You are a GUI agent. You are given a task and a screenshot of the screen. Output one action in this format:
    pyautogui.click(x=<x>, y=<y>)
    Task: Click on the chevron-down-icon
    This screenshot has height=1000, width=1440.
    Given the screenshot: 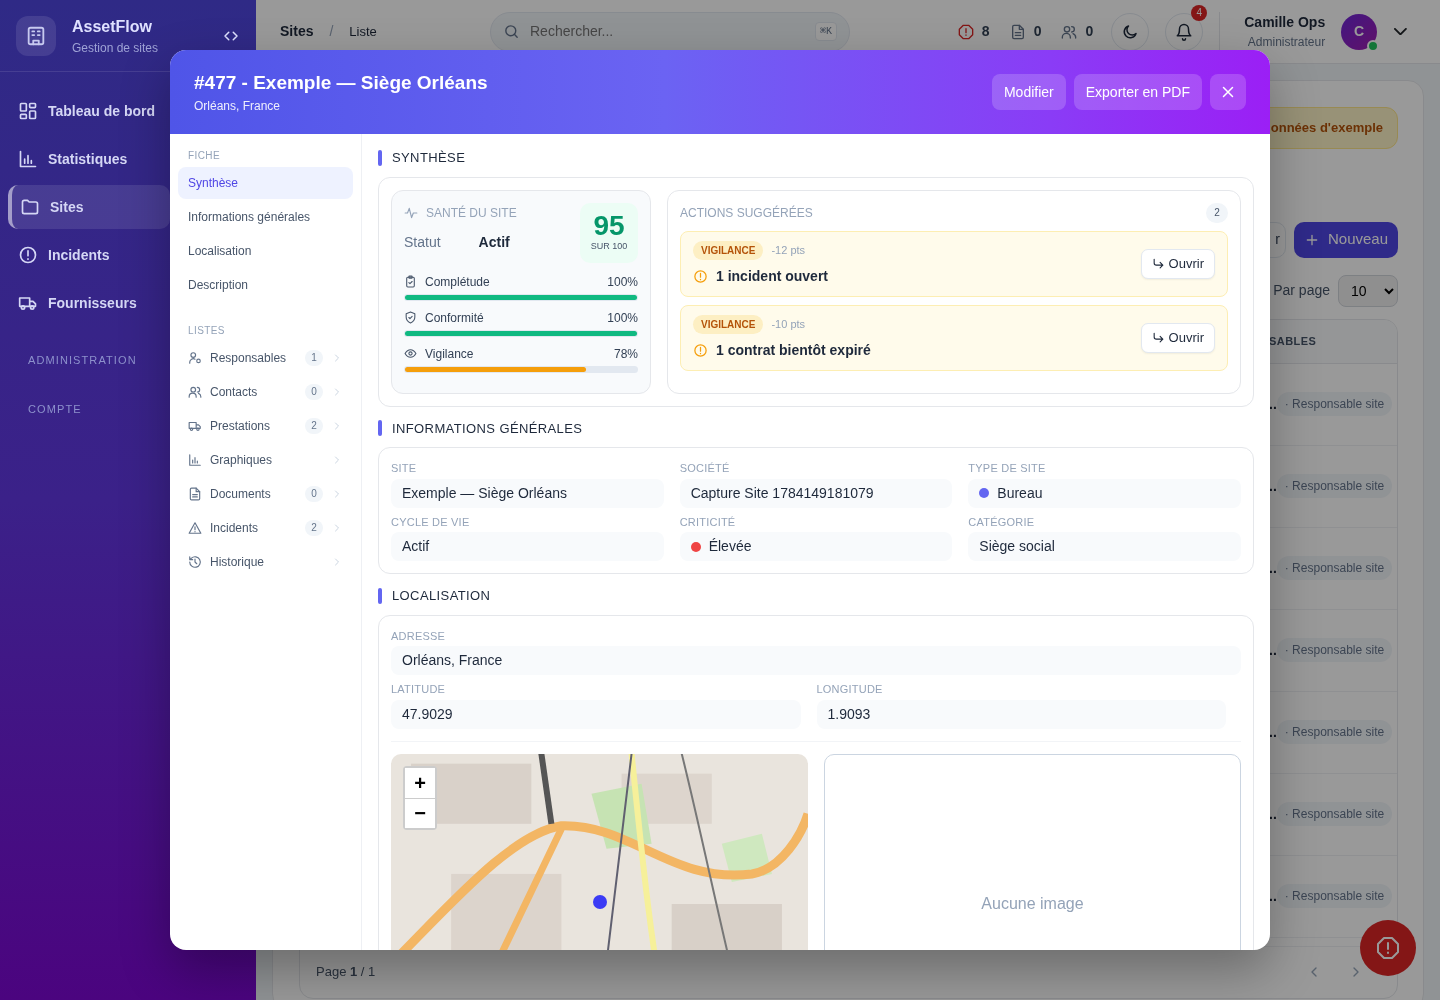 What is the action you would take?
    pyautogui.click(x=1400, y=31)
    